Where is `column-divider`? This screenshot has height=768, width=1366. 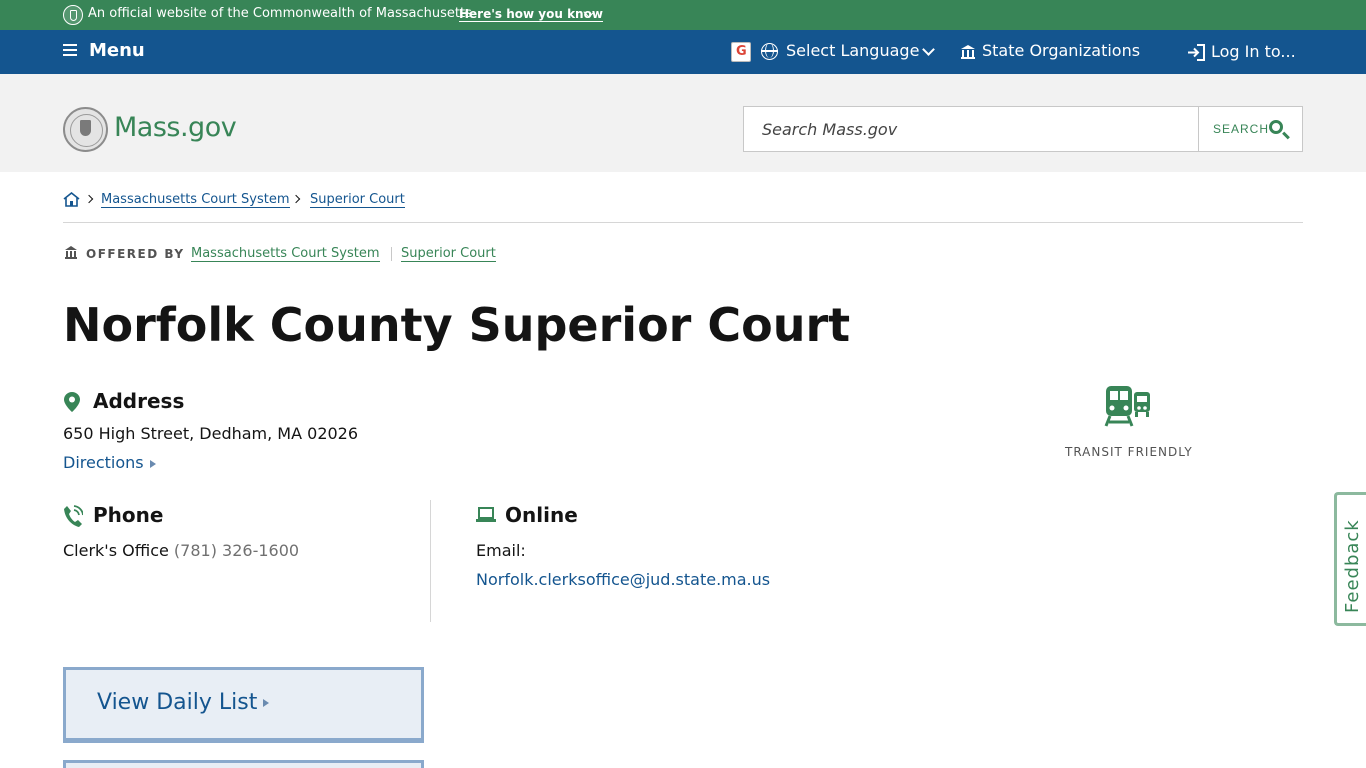 column-divider is located at coordinates (430, 561).